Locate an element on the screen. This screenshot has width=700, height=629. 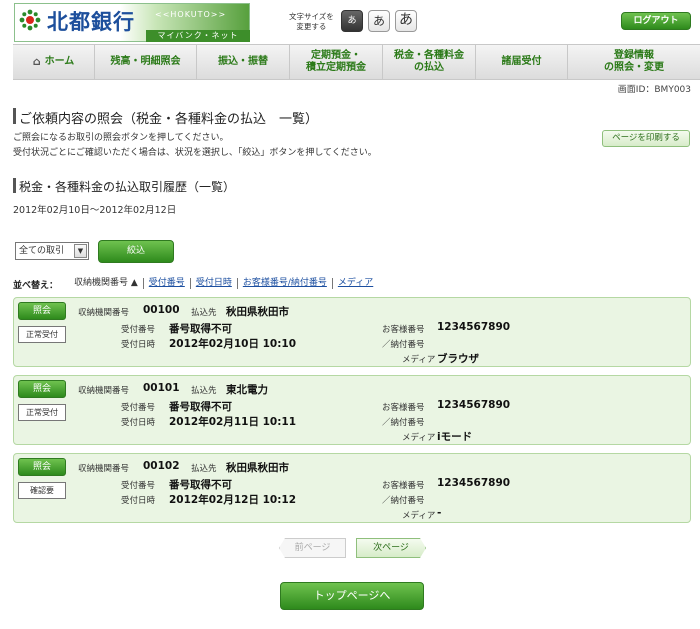
status-filter-select: 全ての取引 ▼ is located at coordinates (52, 251).